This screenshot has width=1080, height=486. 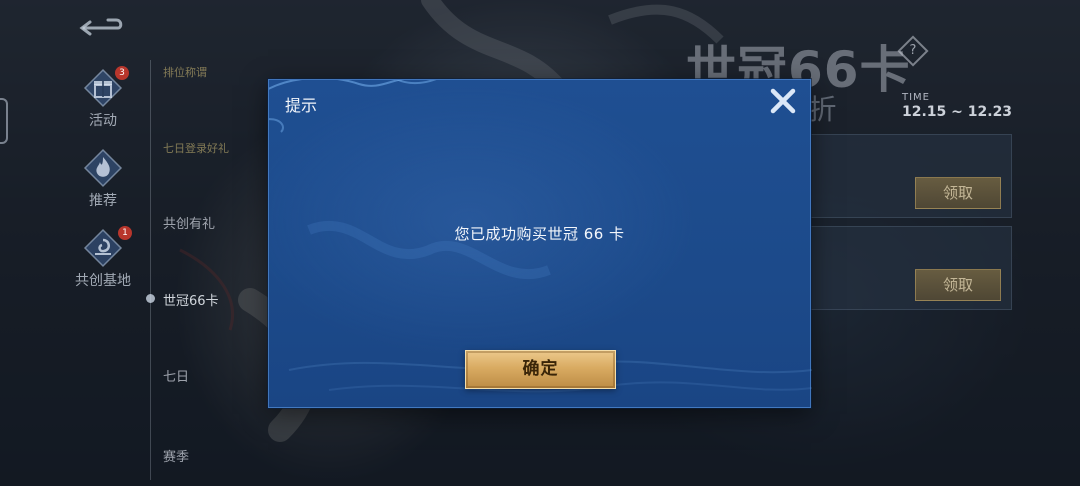 I want to click on spiral-icon, so click(x=103, y=248).